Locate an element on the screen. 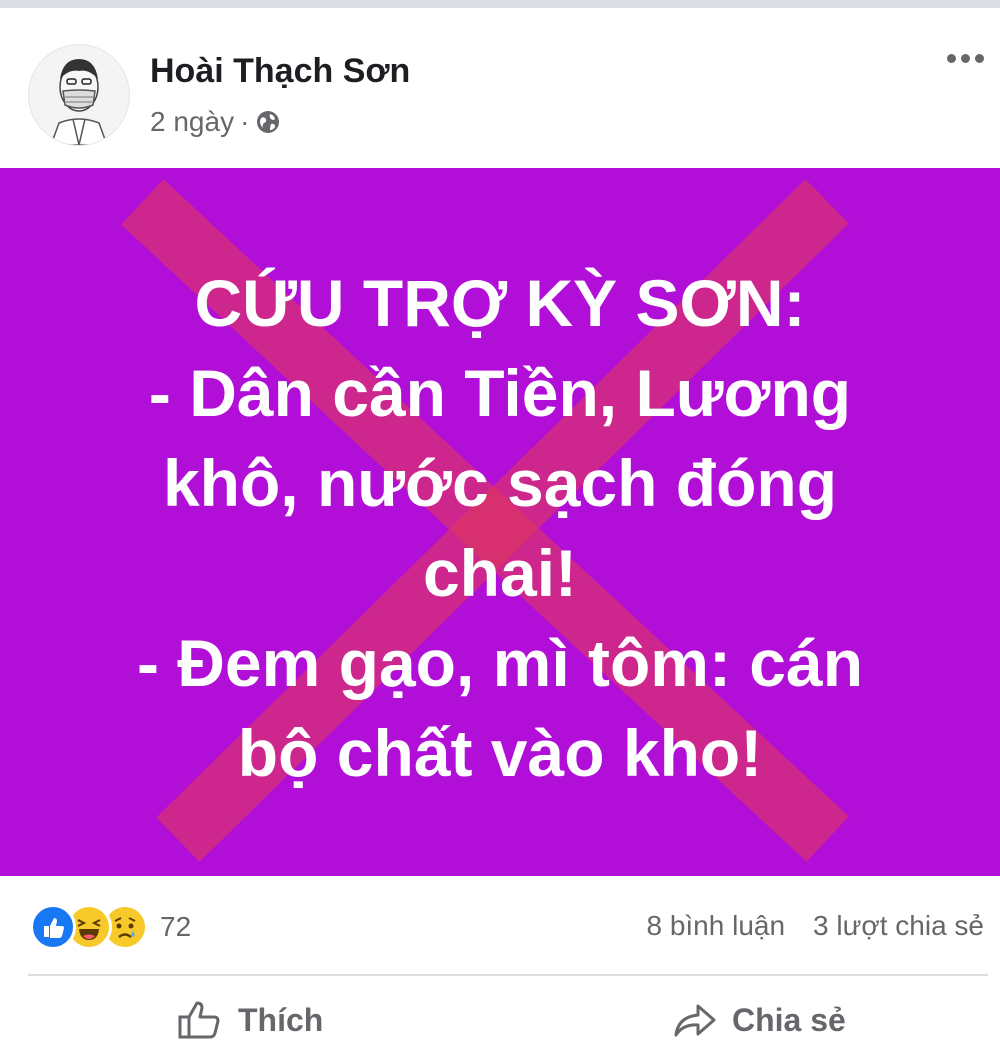 The height and width of the screenshot is (1064, 1000). more-options-icon is located at coordinates (965, 58).